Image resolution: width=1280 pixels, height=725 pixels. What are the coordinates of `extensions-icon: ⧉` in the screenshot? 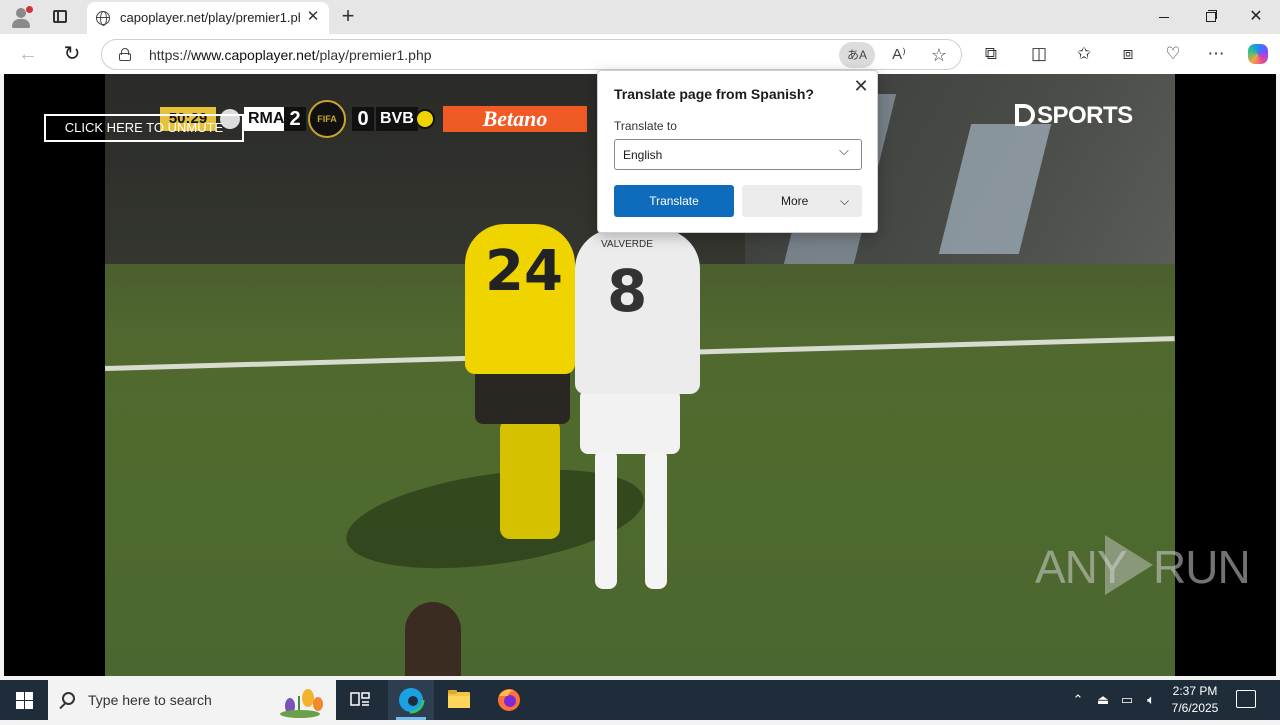 It's located at (991, 54).